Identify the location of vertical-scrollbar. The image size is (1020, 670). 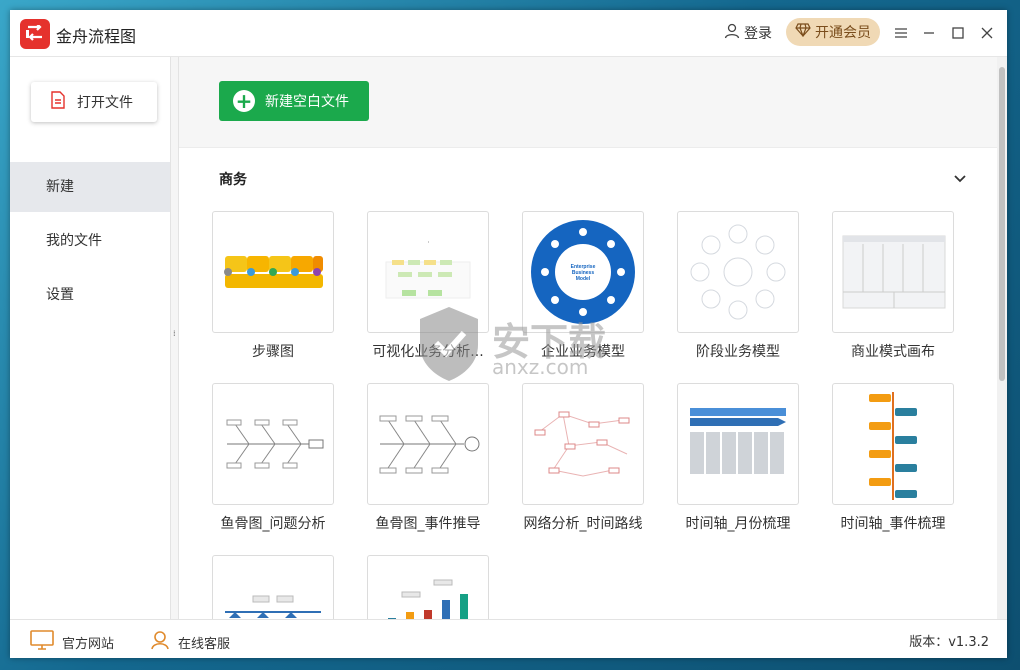
(1002, 338).